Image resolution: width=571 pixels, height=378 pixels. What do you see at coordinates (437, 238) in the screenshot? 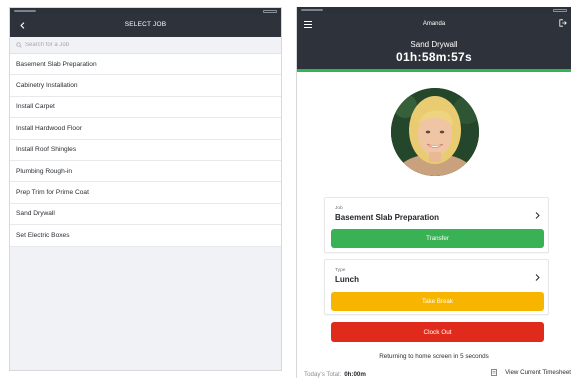
I see `transfer-button: Transfer` at bounding box center [437, 238].